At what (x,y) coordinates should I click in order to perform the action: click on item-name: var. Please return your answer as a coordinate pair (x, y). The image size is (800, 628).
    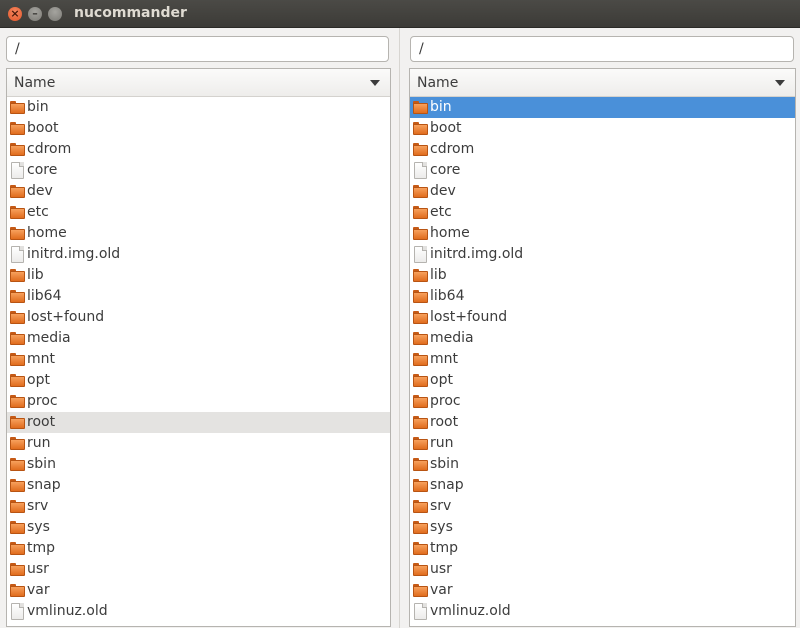
    Looking at the image, I should click on (441, 590).